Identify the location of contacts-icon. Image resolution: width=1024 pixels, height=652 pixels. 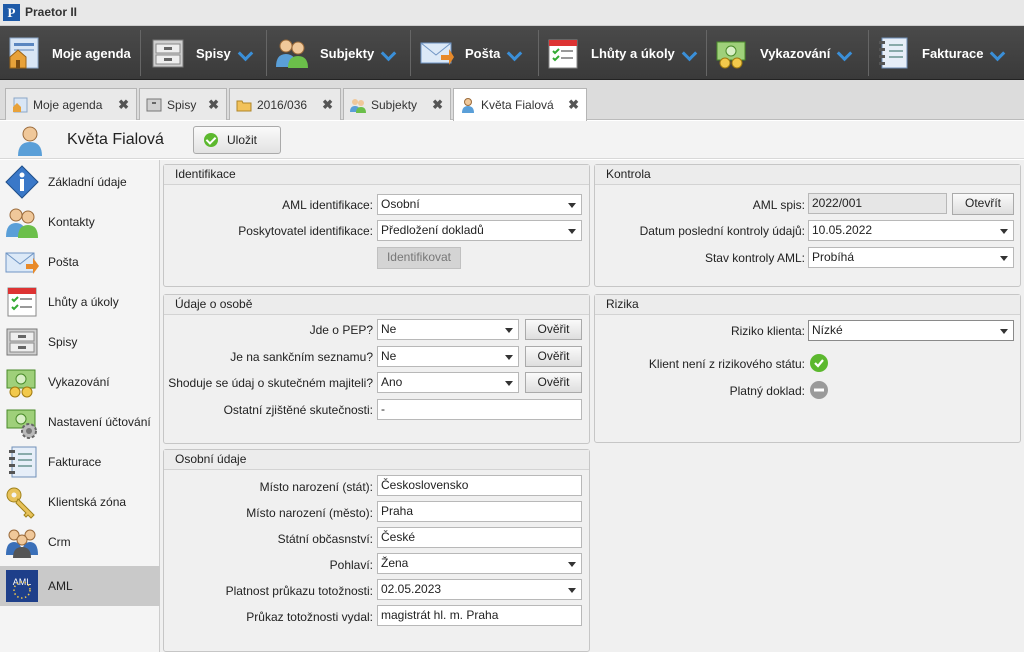
(22, 222).